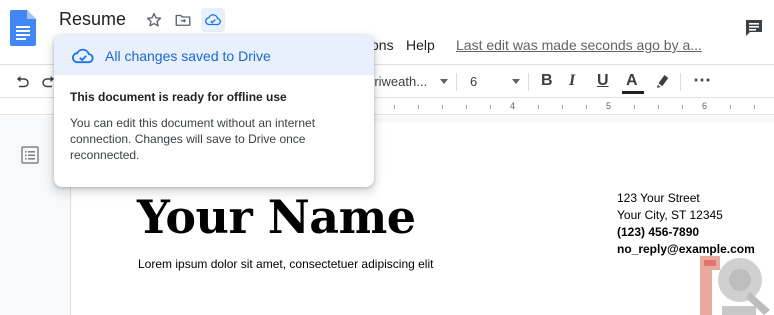 Image resolution: width=774 pixels, height=315 pixels. What do you see at coordinates (276, 217) in the screenshot?
I see `resume-name-heading: Your Name` at bounding box center [276, 217].